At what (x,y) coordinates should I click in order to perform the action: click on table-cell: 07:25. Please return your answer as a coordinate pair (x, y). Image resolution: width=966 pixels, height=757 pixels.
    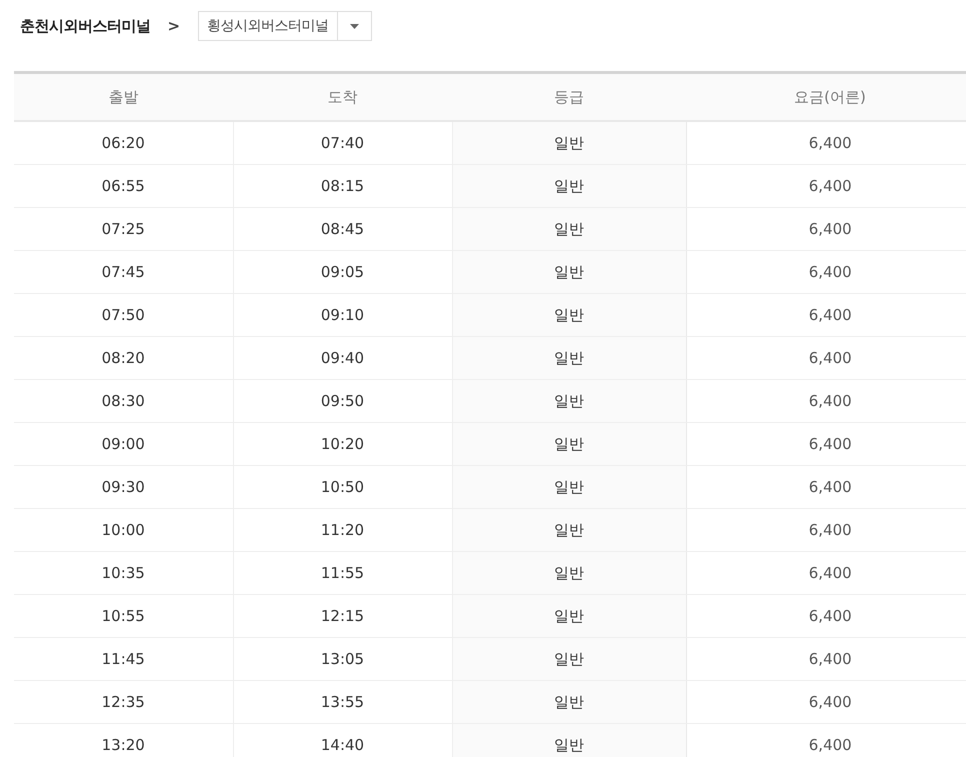
    Looking at the image, I should click on (123, 229).